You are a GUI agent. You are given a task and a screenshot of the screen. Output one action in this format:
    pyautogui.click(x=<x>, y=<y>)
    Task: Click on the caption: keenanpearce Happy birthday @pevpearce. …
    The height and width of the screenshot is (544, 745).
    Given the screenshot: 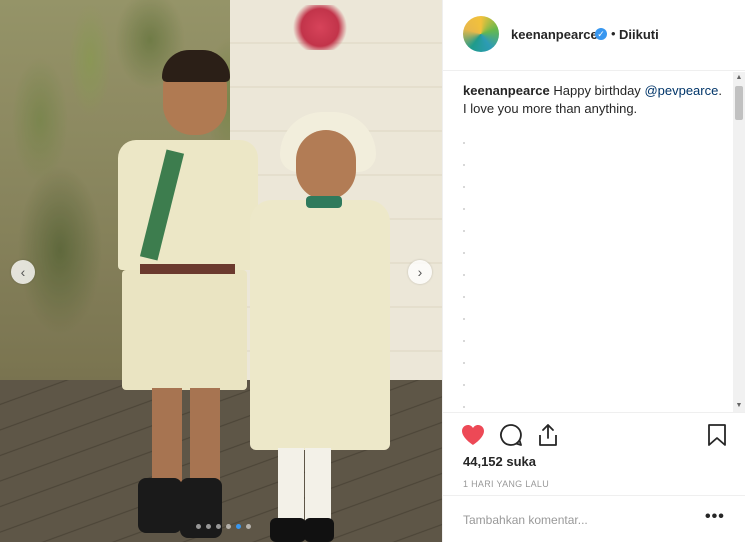 What is the action you would take?
    pyautogui.click(x=594, y=100)
    